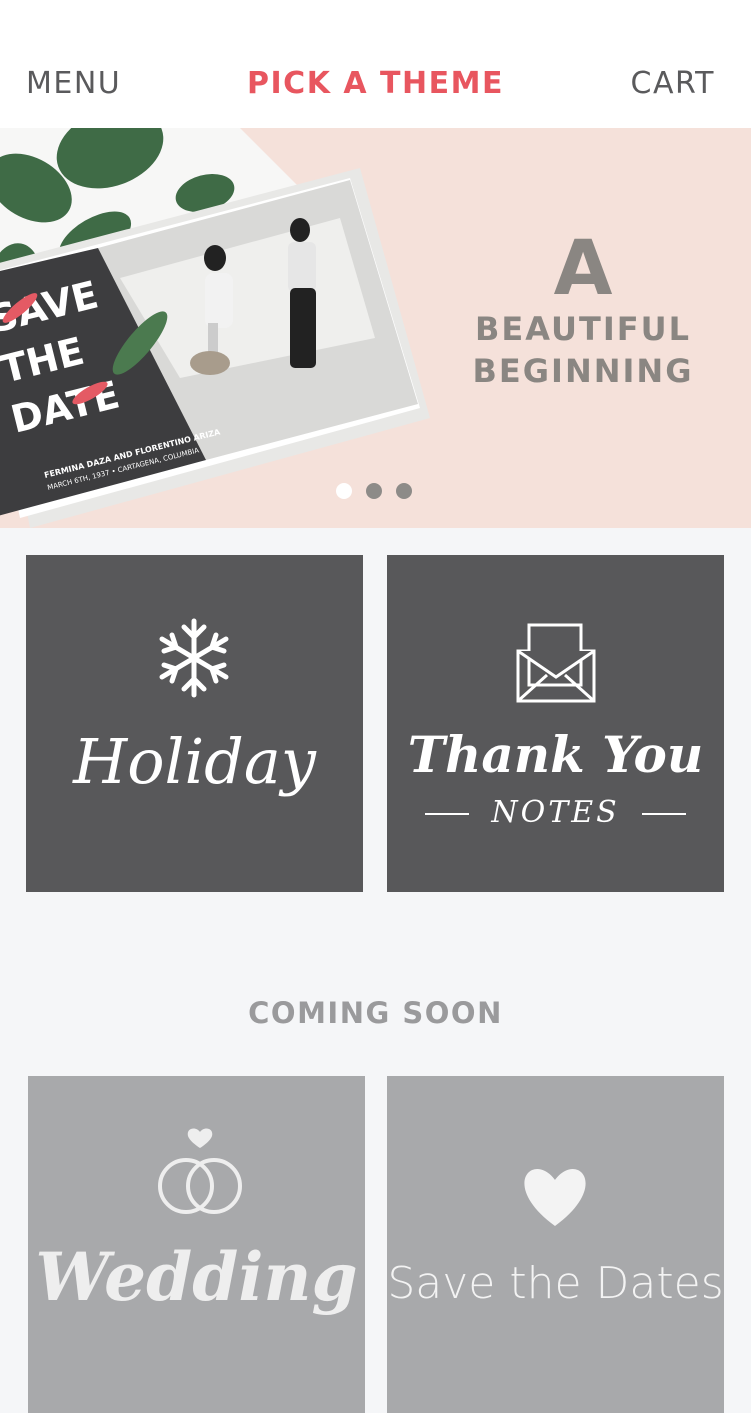  I want to click on carousel-pagination, so click(374, 491).